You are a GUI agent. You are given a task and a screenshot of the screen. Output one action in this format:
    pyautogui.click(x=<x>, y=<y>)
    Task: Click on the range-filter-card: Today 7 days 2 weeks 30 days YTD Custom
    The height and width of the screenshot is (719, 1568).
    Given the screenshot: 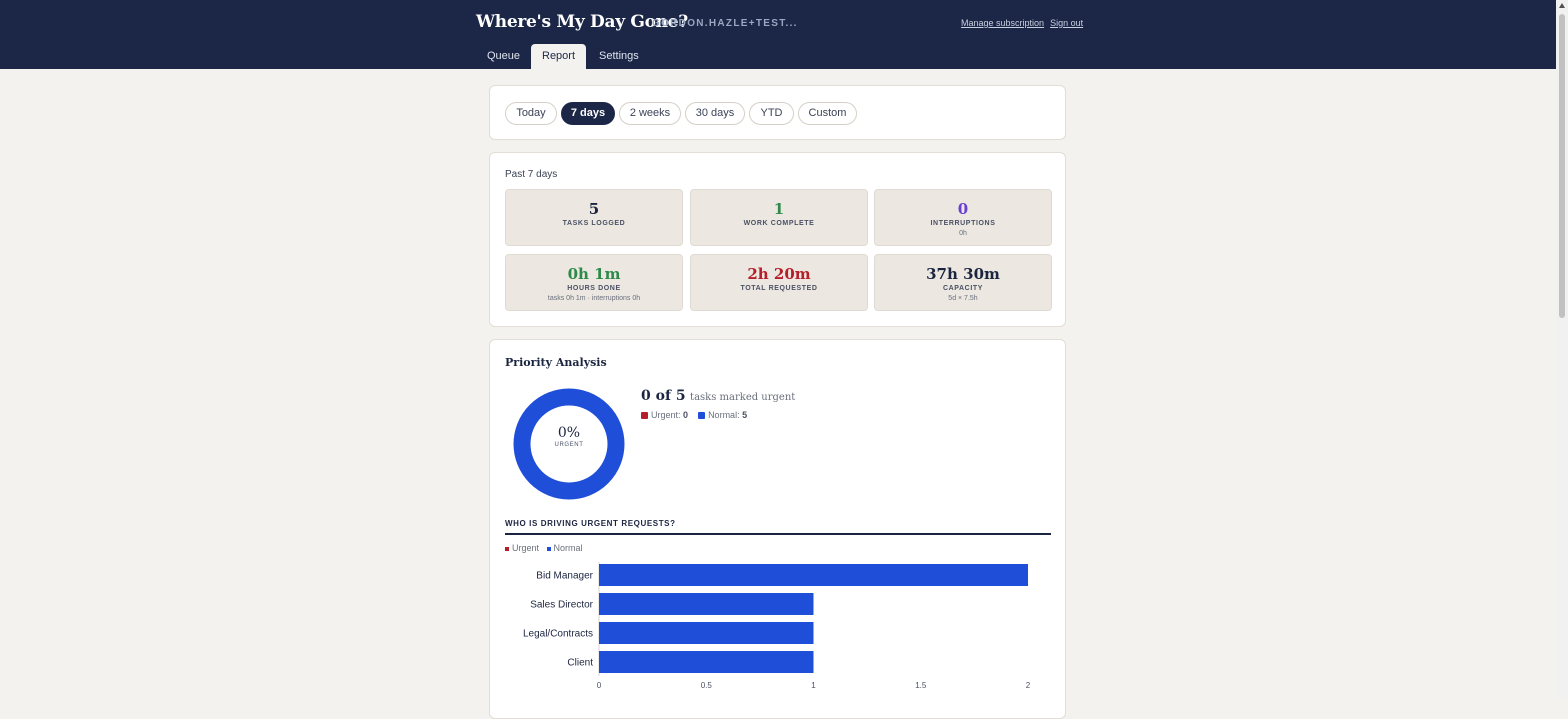 What is the action you would take?
    pyautogui.click(x=777, y=112)
    